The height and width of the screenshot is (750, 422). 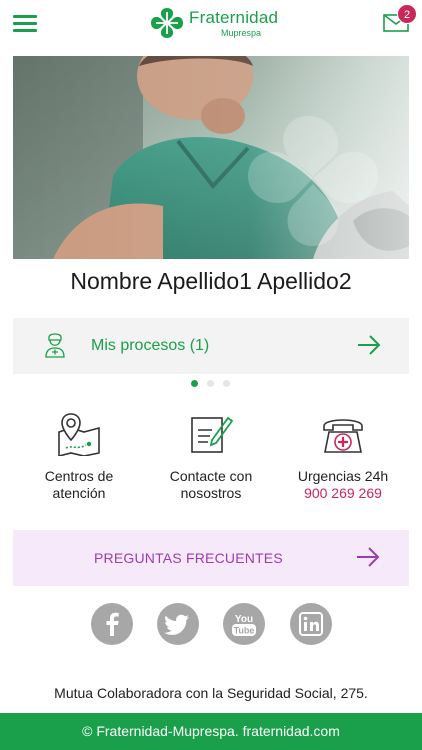 What do you see at coordinates (55, 345) in the screenshot?
I see `nurse-icon` at bounding box center [55, 345].